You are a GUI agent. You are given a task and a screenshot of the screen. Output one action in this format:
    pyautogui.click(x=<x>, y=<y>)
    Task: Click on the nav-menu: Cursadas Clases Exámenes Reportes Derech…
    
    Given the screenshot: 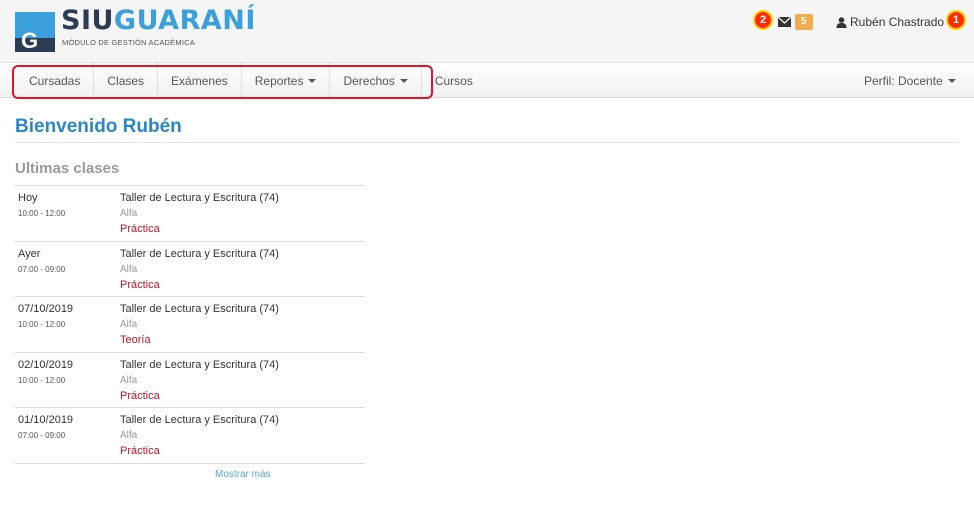 What is the action you would take?
    pyautogui.click(x=251, y=80)
    